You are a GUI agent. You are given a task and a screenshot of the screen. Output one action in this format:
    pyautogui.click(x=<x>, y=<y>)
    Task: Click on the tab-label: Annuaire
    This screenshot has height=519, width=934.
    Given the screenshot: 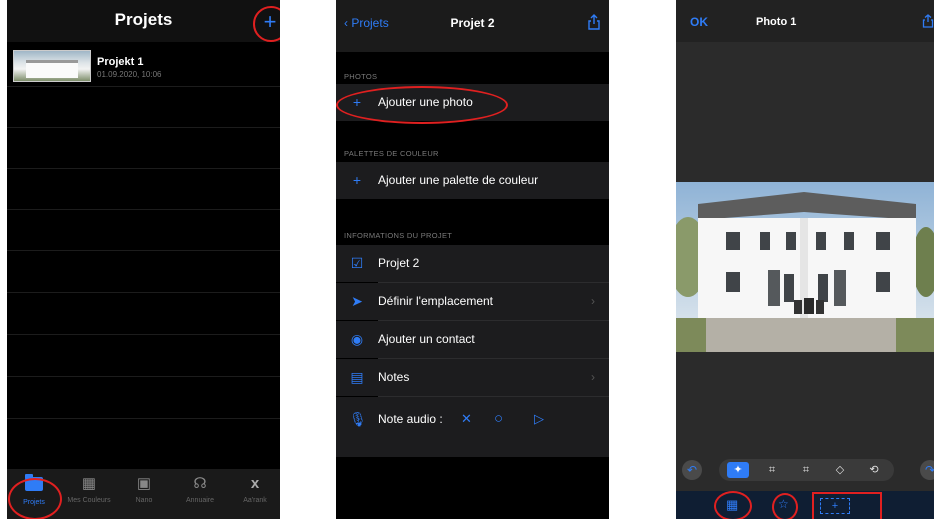 What is the action you would take?
    pyautogui.click(x=200, y=500)
    